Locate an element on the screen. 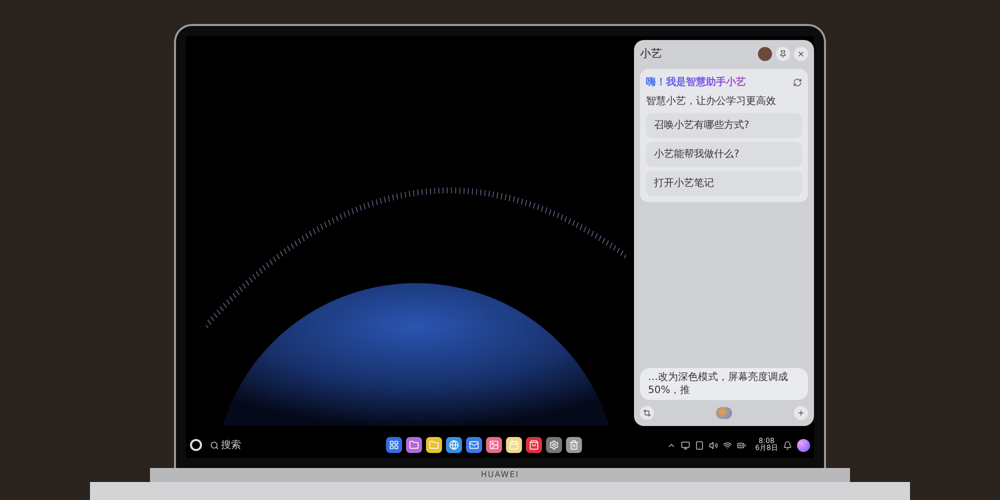  pin-button is located at coordinates (783, 54).